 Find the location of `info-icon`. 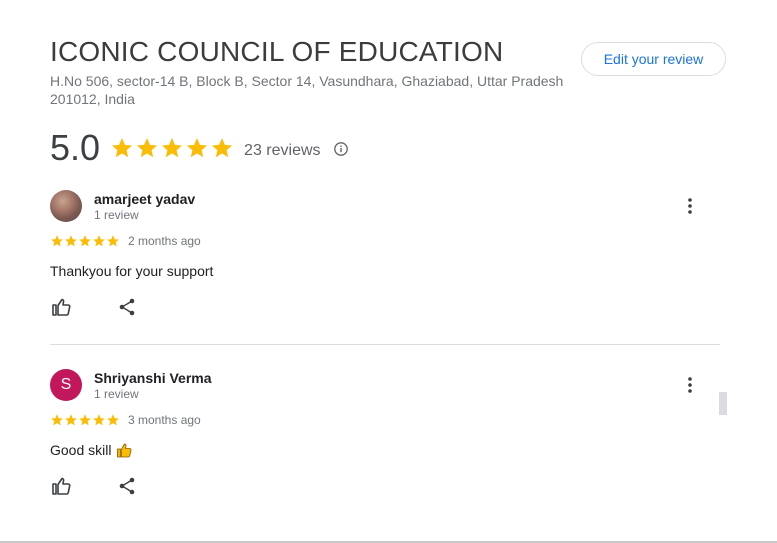

info-icon is located at coordinates (341, 148).